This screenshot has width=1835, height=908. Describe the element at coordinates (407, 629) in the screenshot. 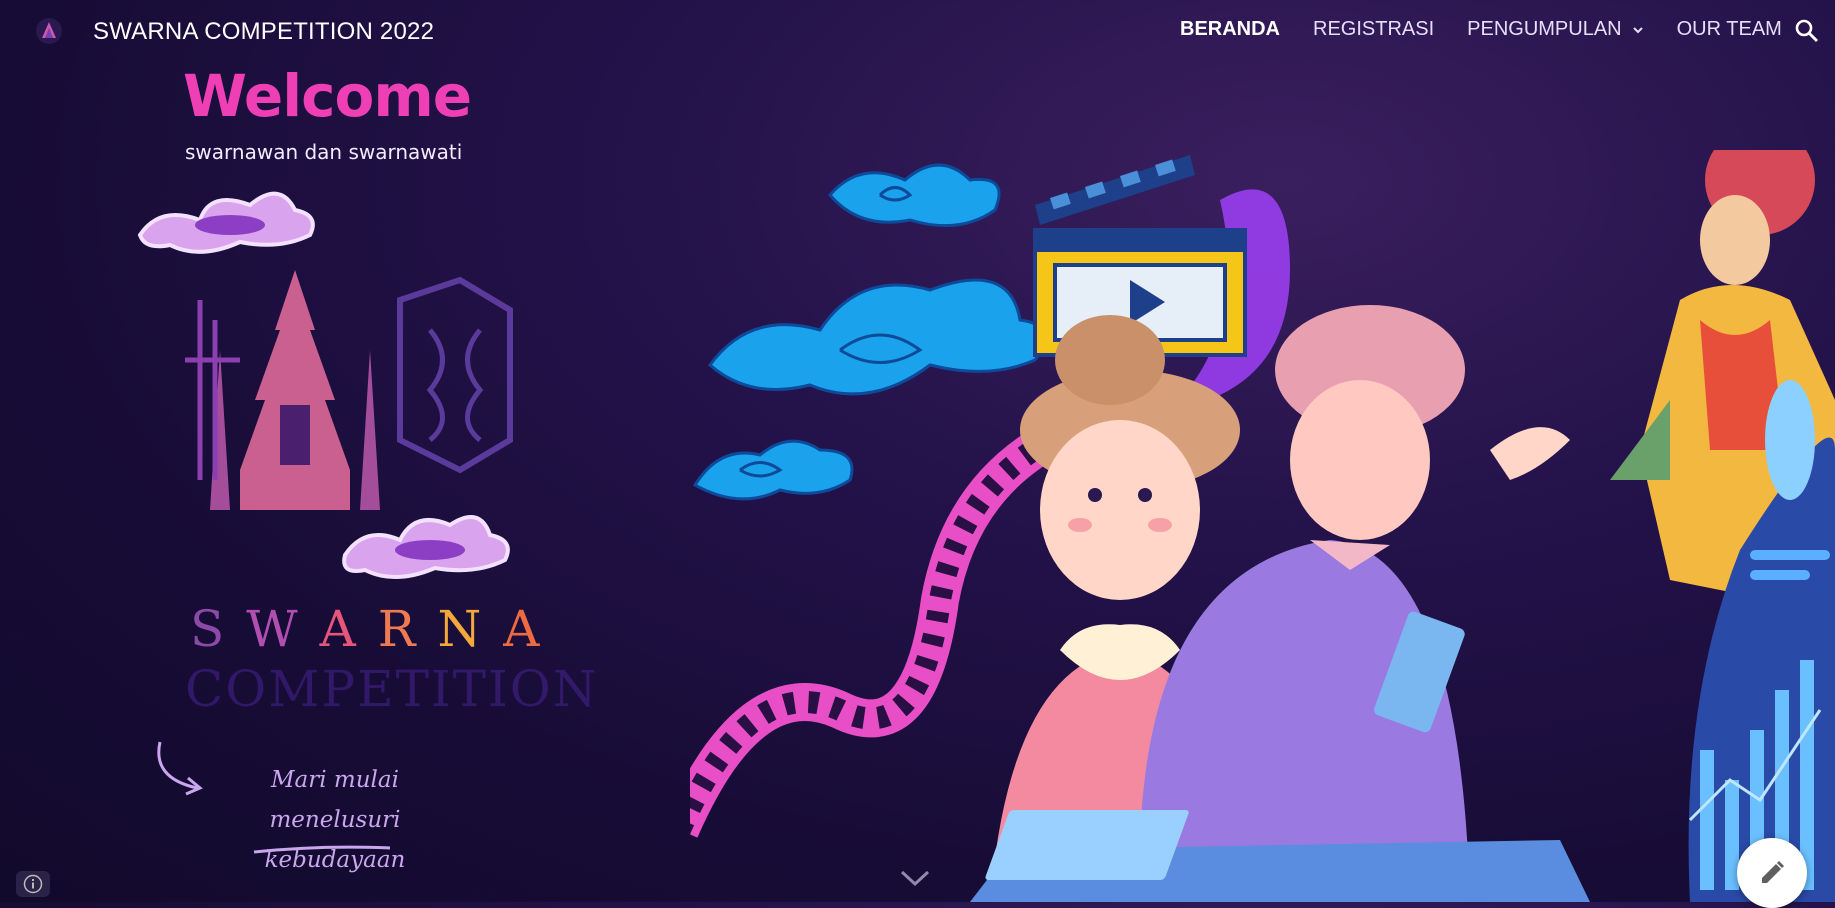

I see `brand-letter: R` at that location.